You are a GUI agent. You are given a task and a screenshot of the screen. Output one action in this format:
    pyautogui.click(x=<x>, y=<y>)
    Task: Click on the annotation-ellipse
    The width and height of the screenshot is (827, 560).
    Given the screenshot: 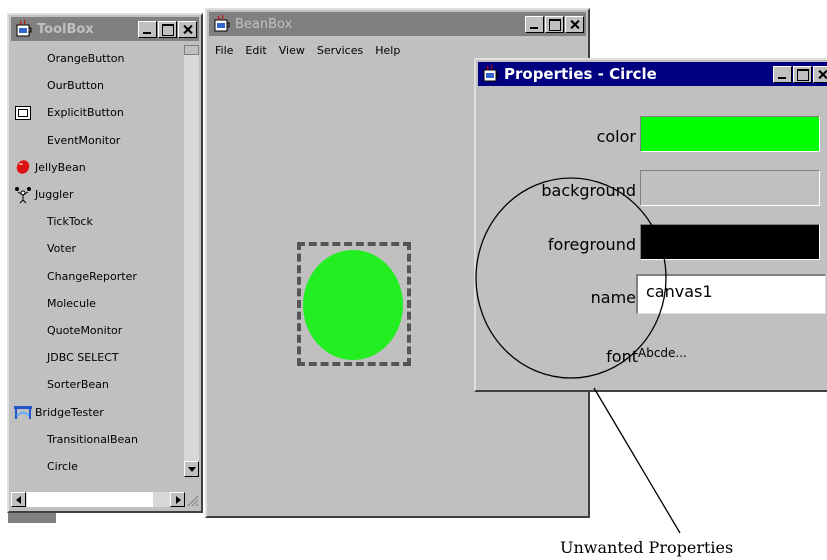 What is the action you would take?
    pyautogui.click(x=571, y=278)
    